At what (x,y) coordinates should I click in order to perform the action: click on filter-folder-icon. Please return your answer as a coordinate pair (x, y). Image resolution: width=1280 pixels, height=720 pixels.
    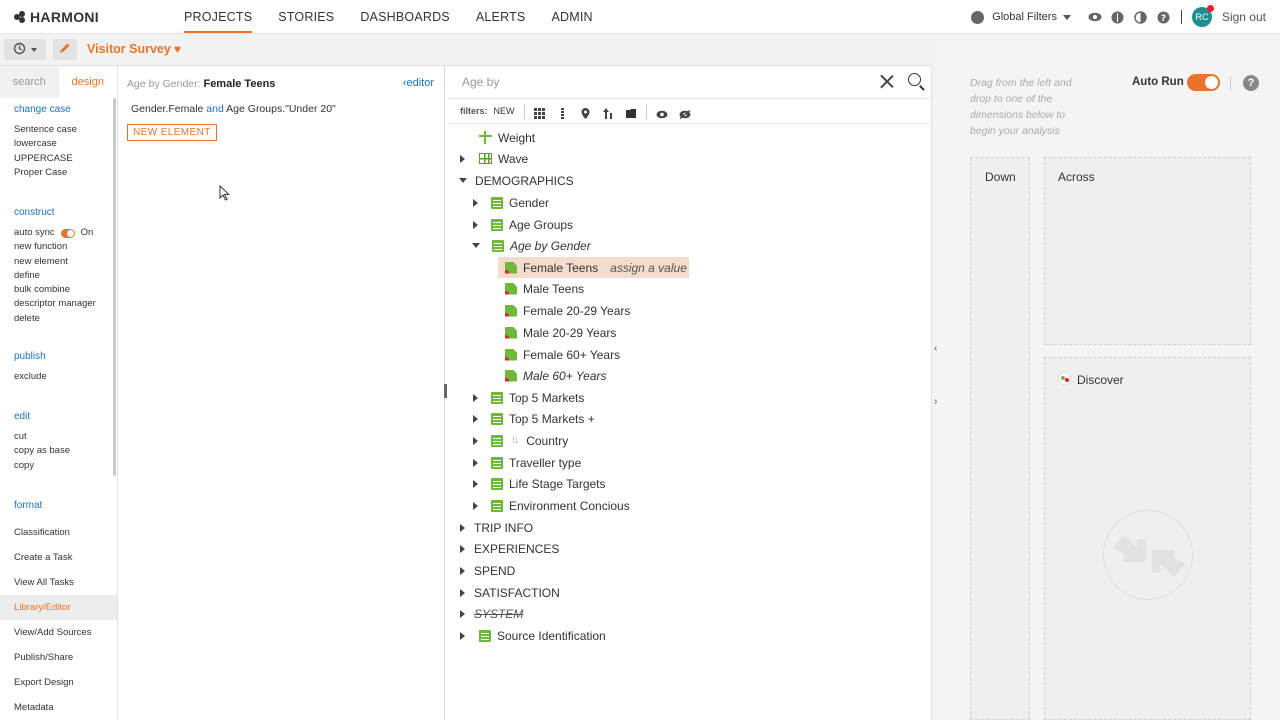
    Looking at the image, I should click on (631, 112).